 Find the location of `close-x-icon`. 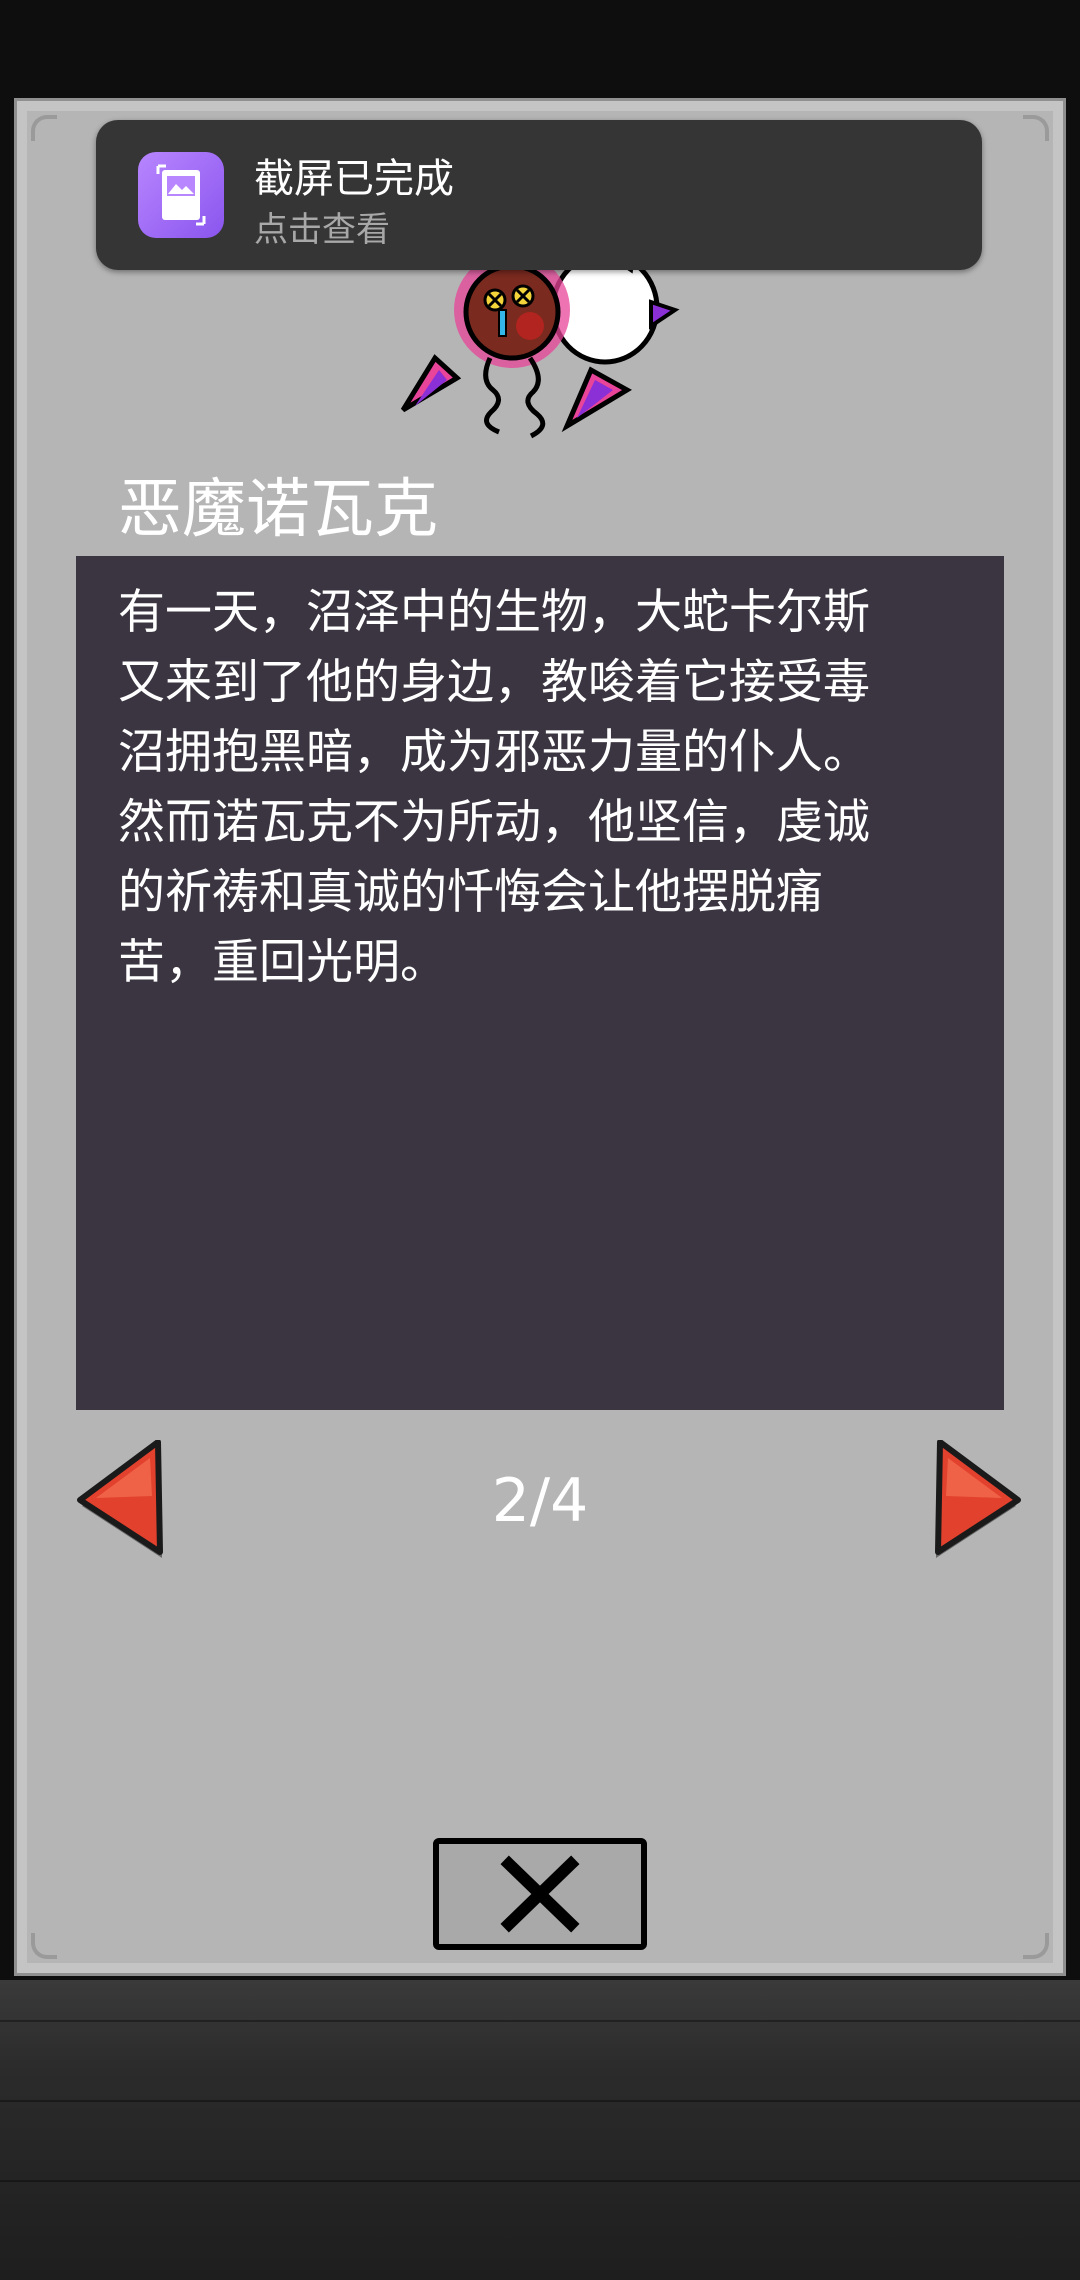

close-x-icon is located at coordinates (540, 1894).